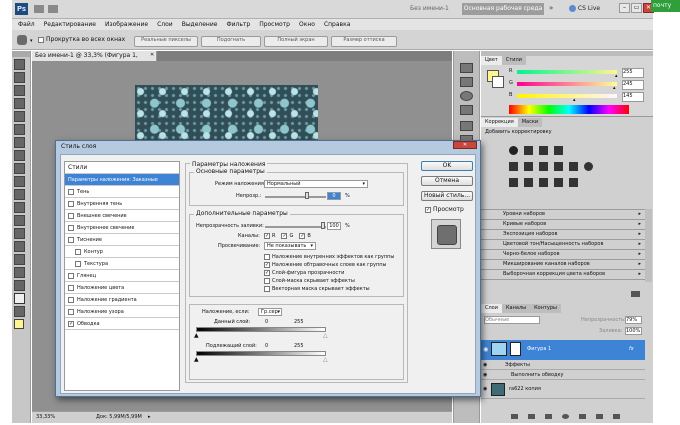 This screenshot has width=680, height=425. What do you see at coordinates (334, 273) in the screenshot?
I see `advanced-option: ✓ Слой-фигура прозрачности` at bounding box center [334, 273].